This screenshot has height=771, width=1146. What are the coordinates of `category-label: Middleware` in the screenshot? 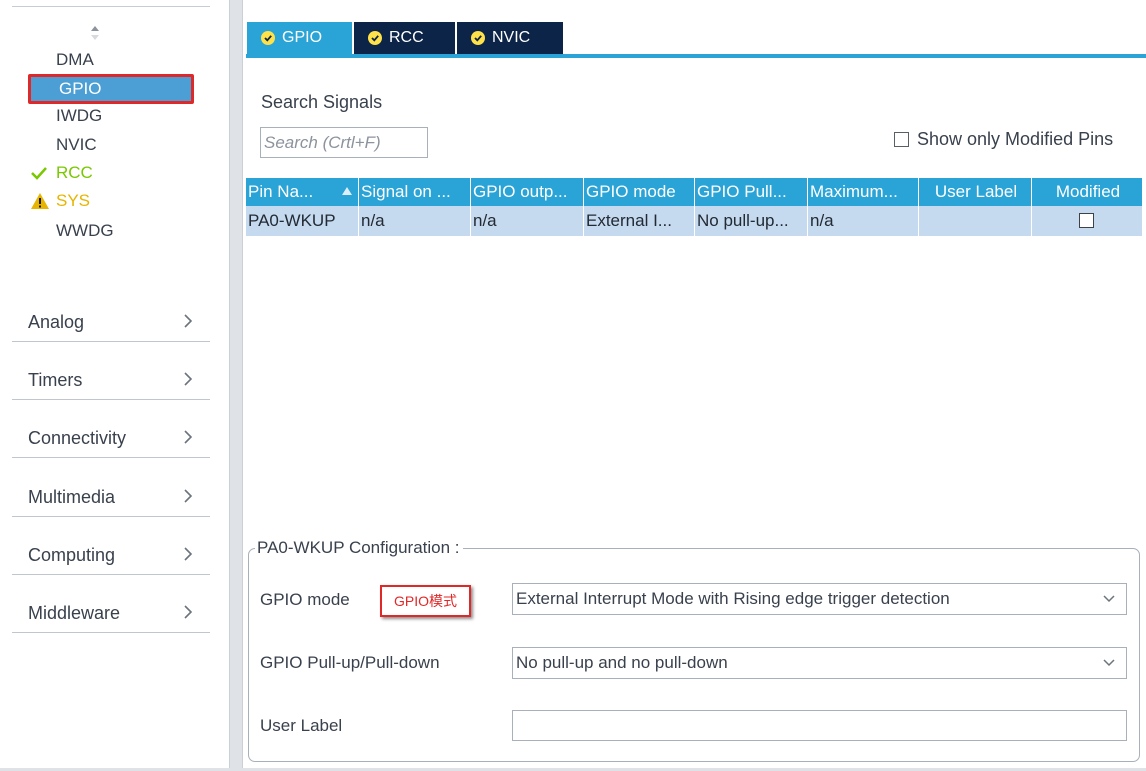 It's located at (74, 613).